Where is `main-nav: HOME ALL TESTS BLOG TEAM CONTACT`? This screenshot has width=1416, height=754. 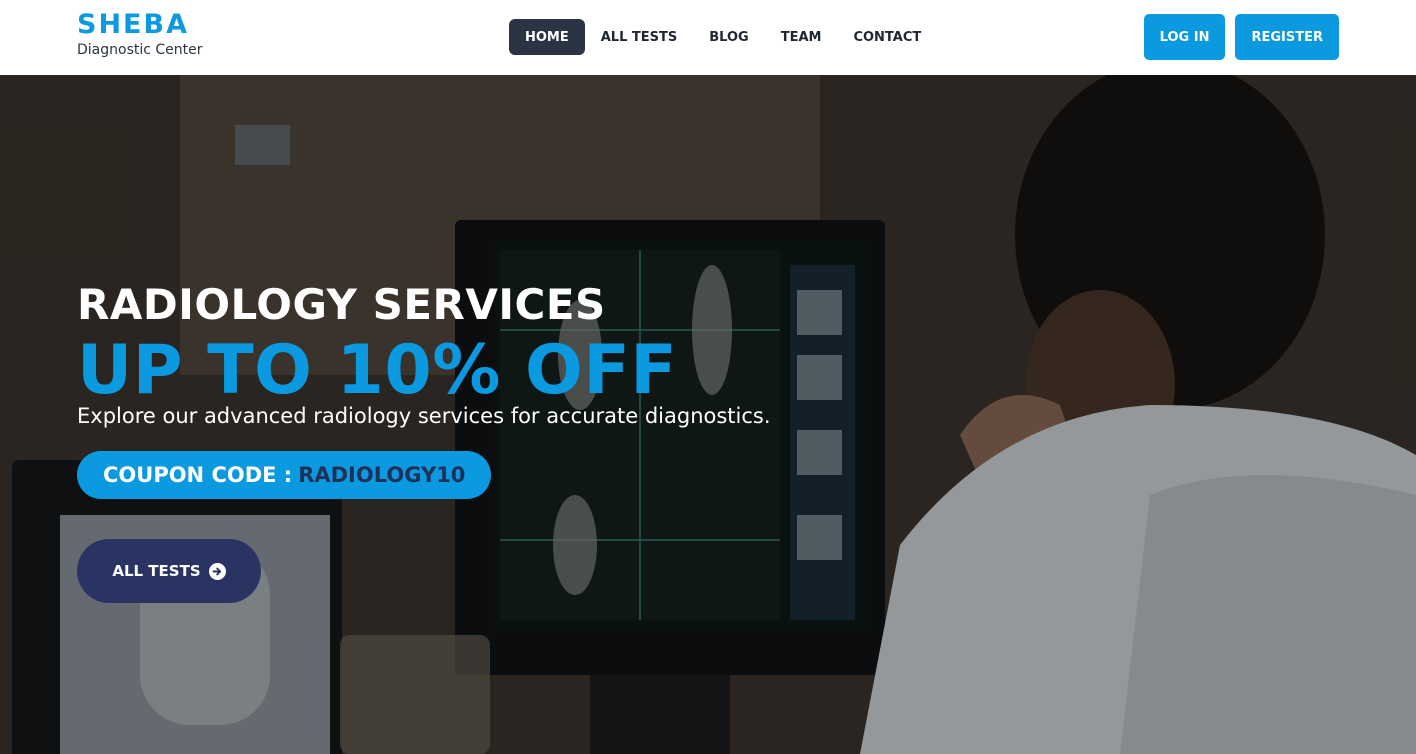 main-nav: HOME ALL TESTS BLOG TEAM CONTACT is located at coordinates (723, 37).